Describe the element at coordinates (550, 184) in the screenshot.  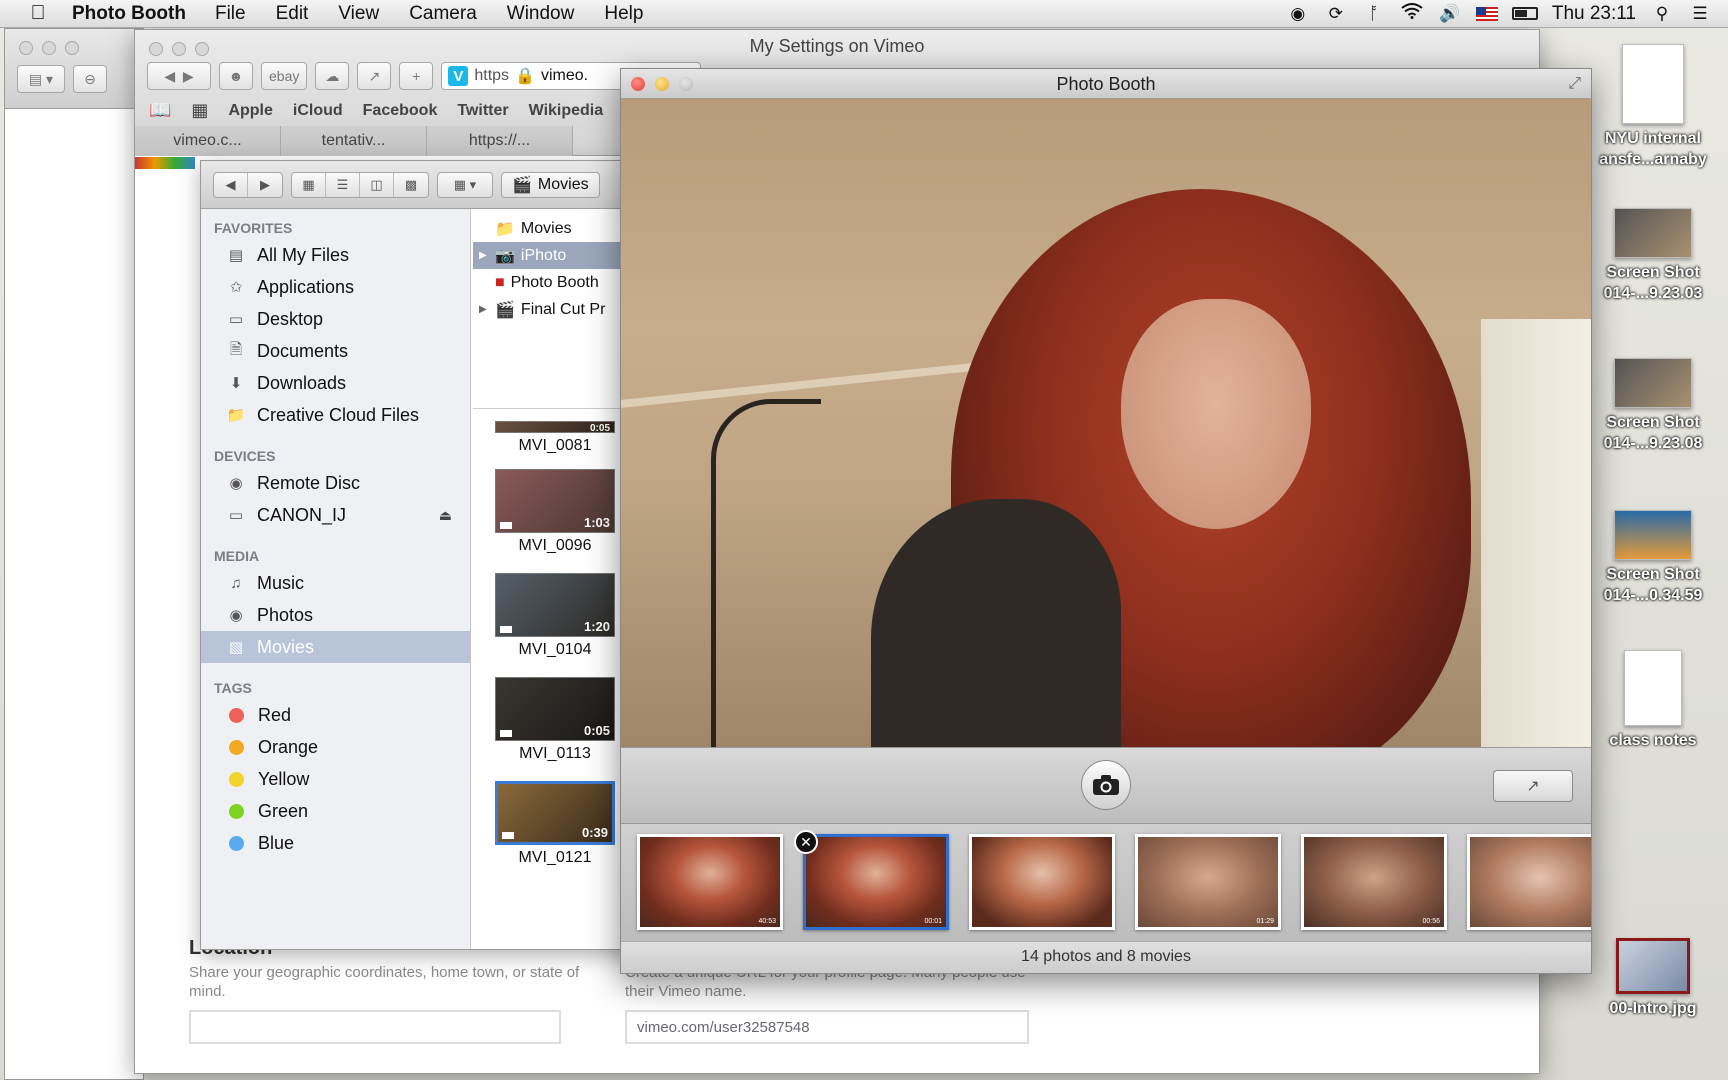
I see `path-button: 🎬 Movies` at that location.